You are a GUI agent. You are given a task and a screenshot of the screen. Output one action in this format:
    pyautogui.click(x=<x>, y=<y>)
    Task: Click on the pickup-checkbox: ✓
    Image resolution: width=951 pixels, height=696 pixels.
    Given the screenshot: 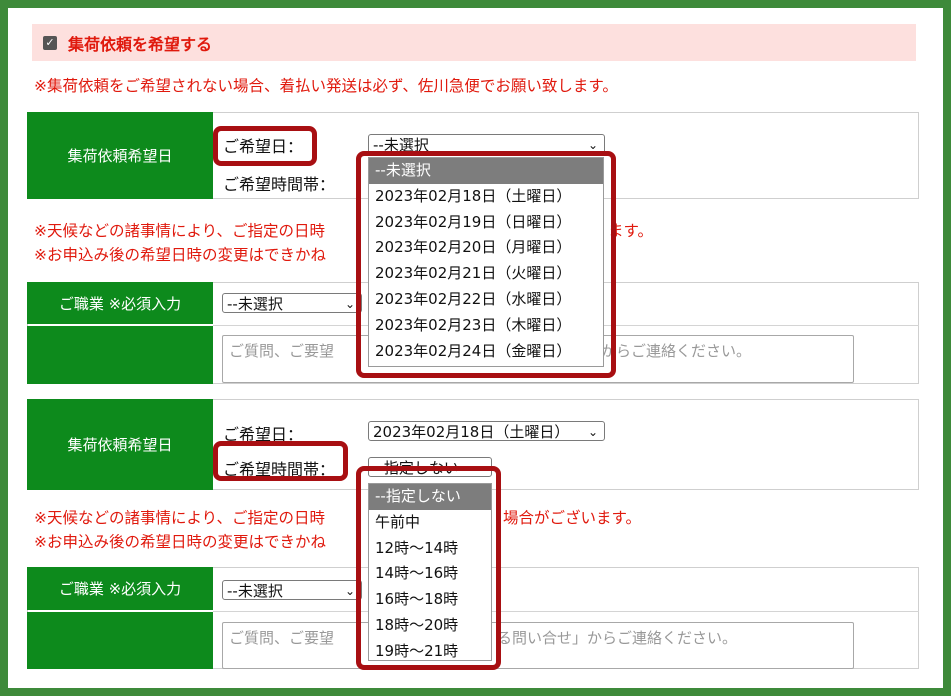 What is the action you would take?
    pyautogui.click(x=50, y=43)
    